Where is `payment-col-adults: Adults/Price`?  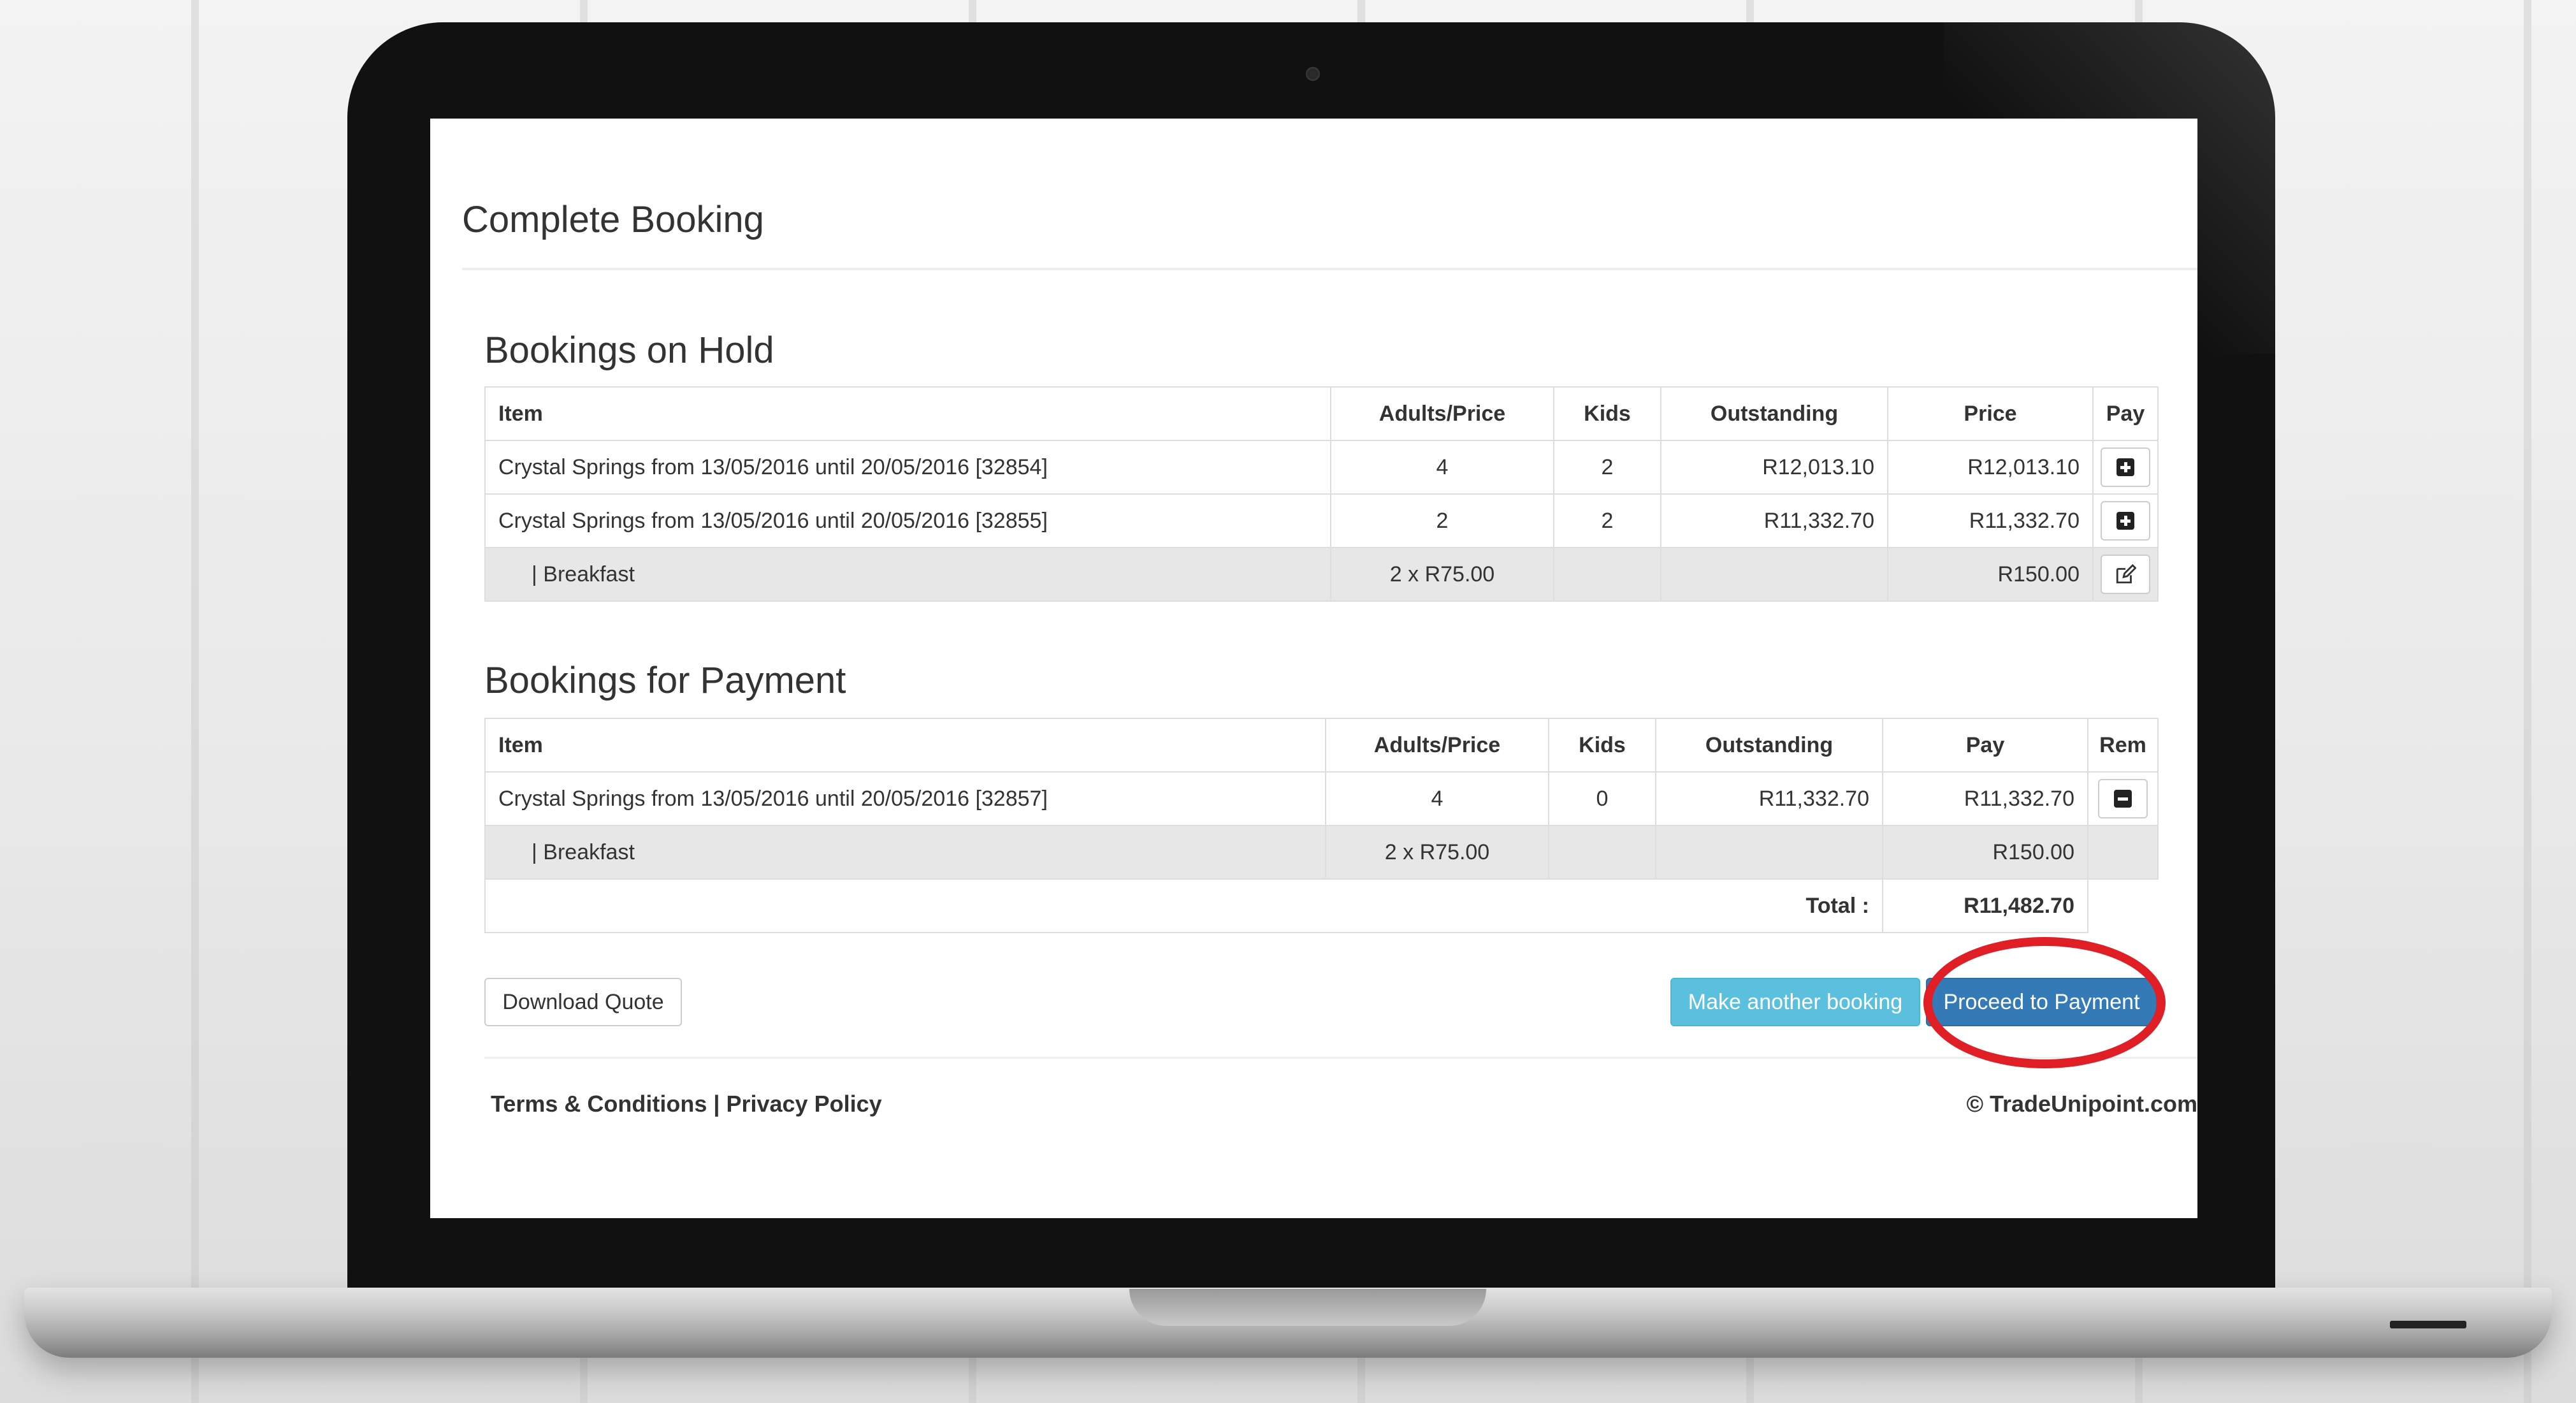 payment-col-adults: Adults/Price is located at coordinates (1437, 745).